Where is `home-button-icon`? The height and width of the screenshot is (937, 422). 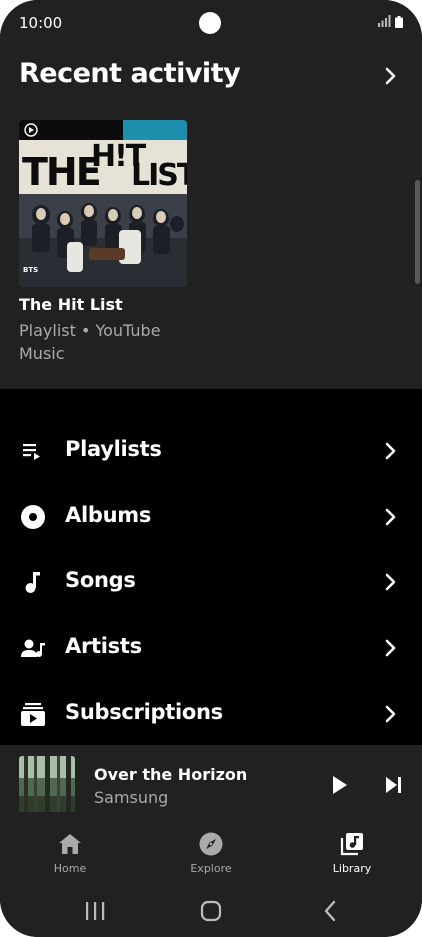 home-button-icon is located at coordinates (211, 911).